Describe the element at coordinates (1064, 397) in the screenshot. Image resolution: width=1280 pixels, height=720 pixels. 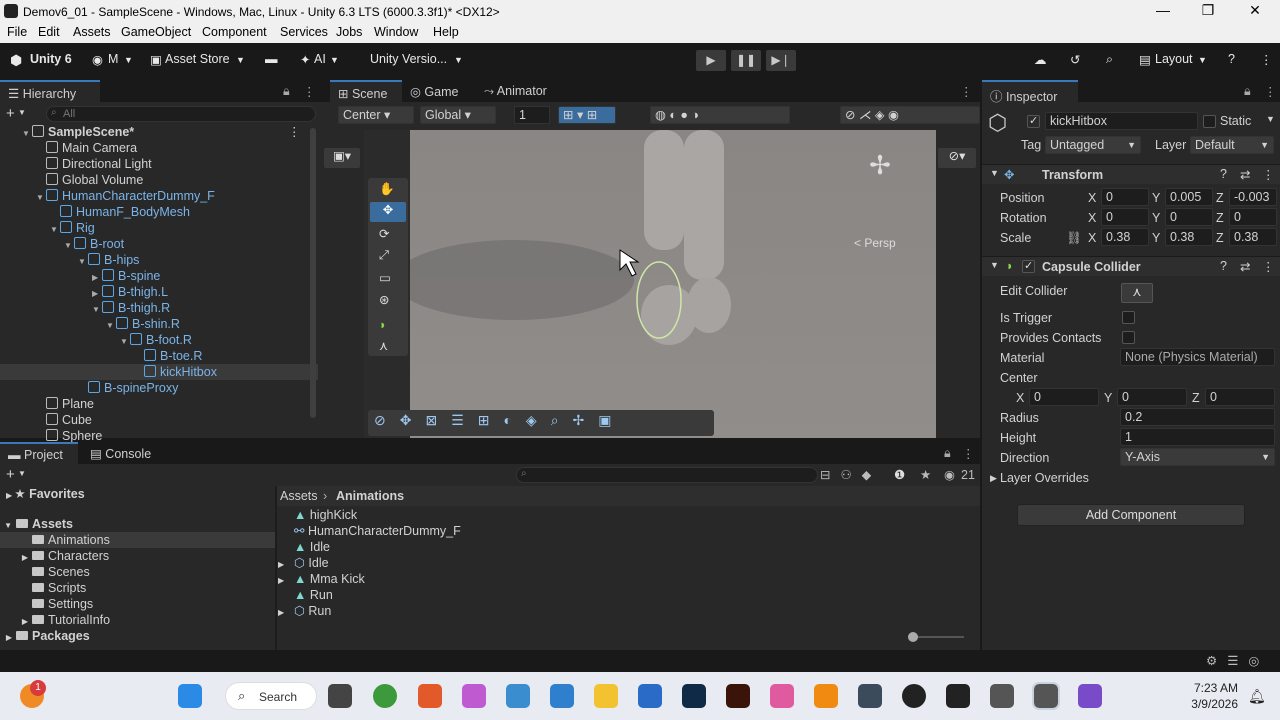
I see `center-x-input: 0` at that location.